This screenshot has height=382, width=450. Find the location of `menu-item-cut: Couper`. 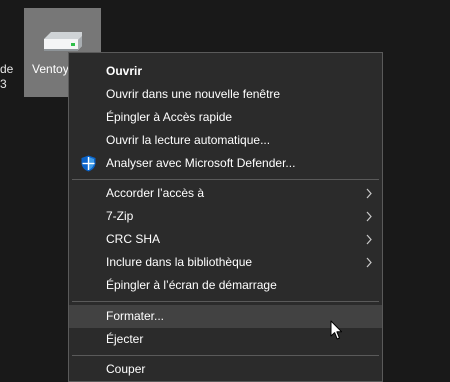

menu-item-cut: Couper is located at coordinates (225, 369).